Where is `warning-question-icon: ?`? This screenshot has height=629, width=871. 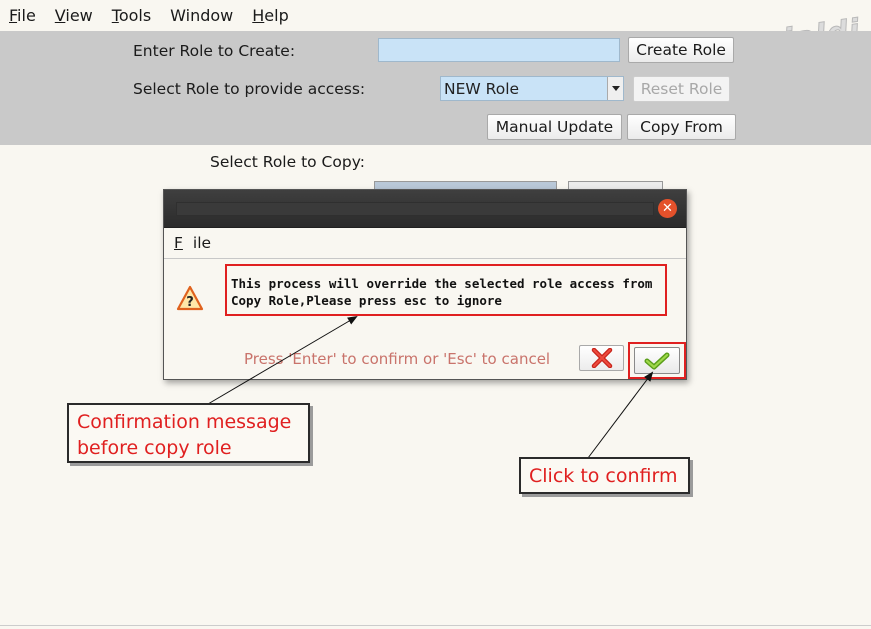 warning-question-icon: ? is located at coordinates (190, 298).